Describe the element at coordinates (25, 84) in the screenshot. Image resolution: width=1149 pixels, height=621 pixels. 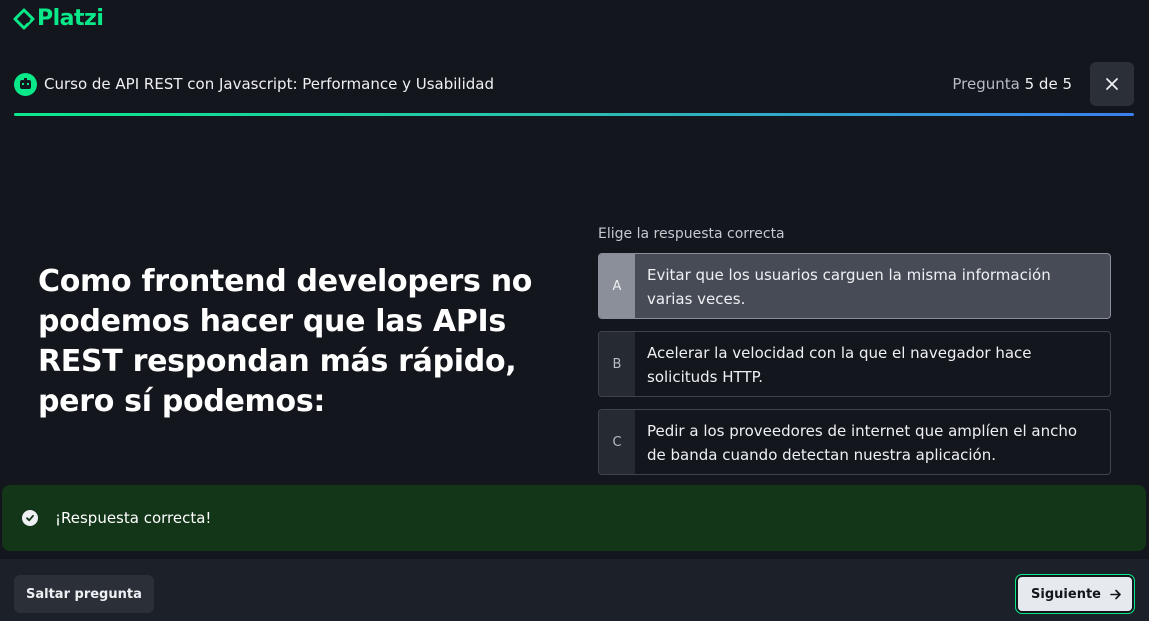
I see `course-badge-icon` at that location.